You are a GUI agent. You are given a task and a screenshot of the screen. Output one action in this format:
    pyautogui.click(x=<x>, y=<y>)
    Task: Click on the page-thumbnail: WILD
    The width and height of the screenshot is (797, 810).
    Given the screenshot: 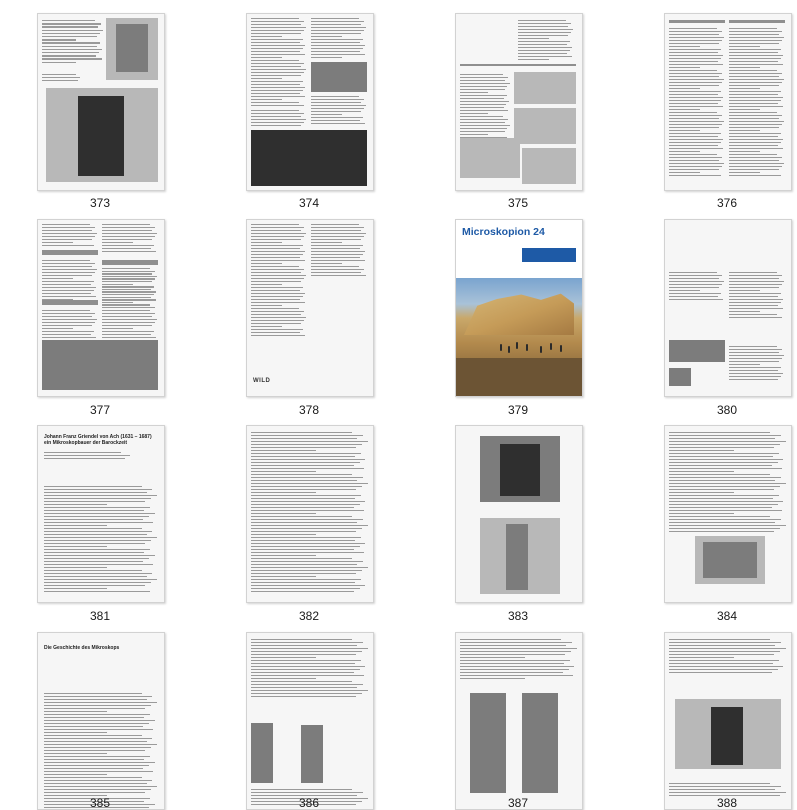 What is the action you would take?
    pyautogui.click(x=310, y=308)
    